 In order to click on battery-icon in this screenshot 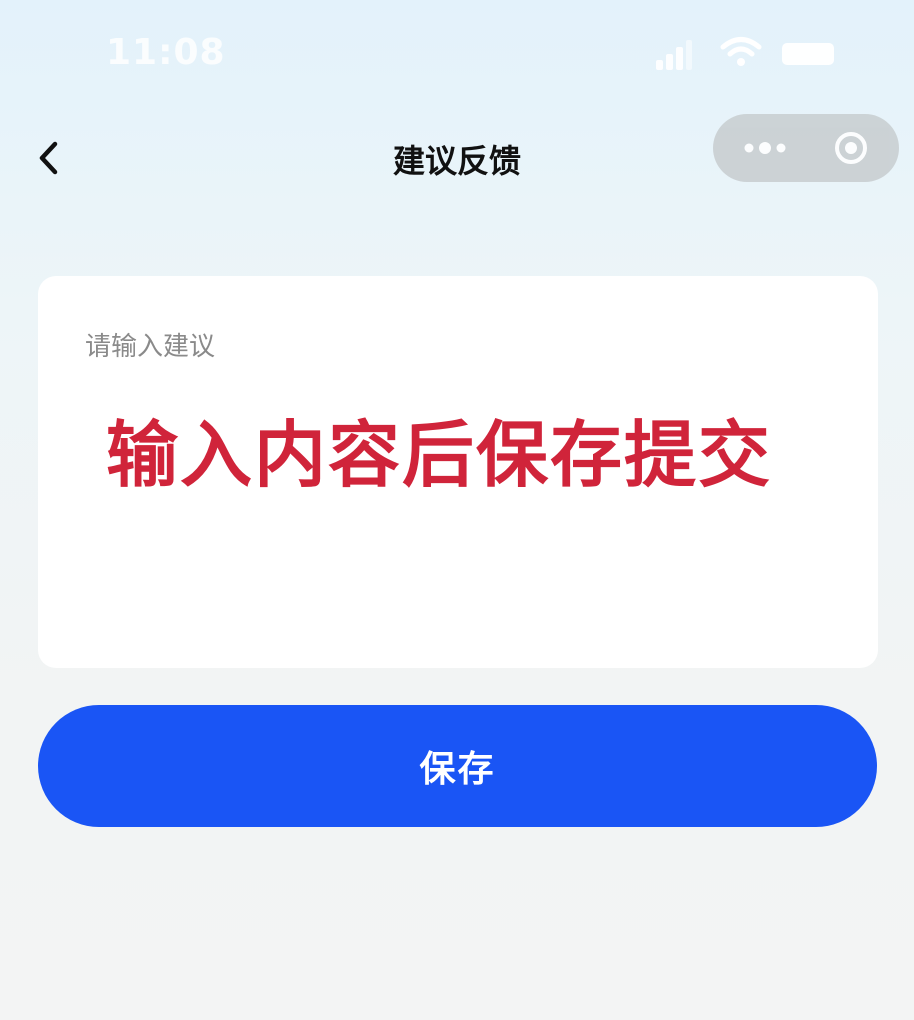, I will do `click(808, 54)`.